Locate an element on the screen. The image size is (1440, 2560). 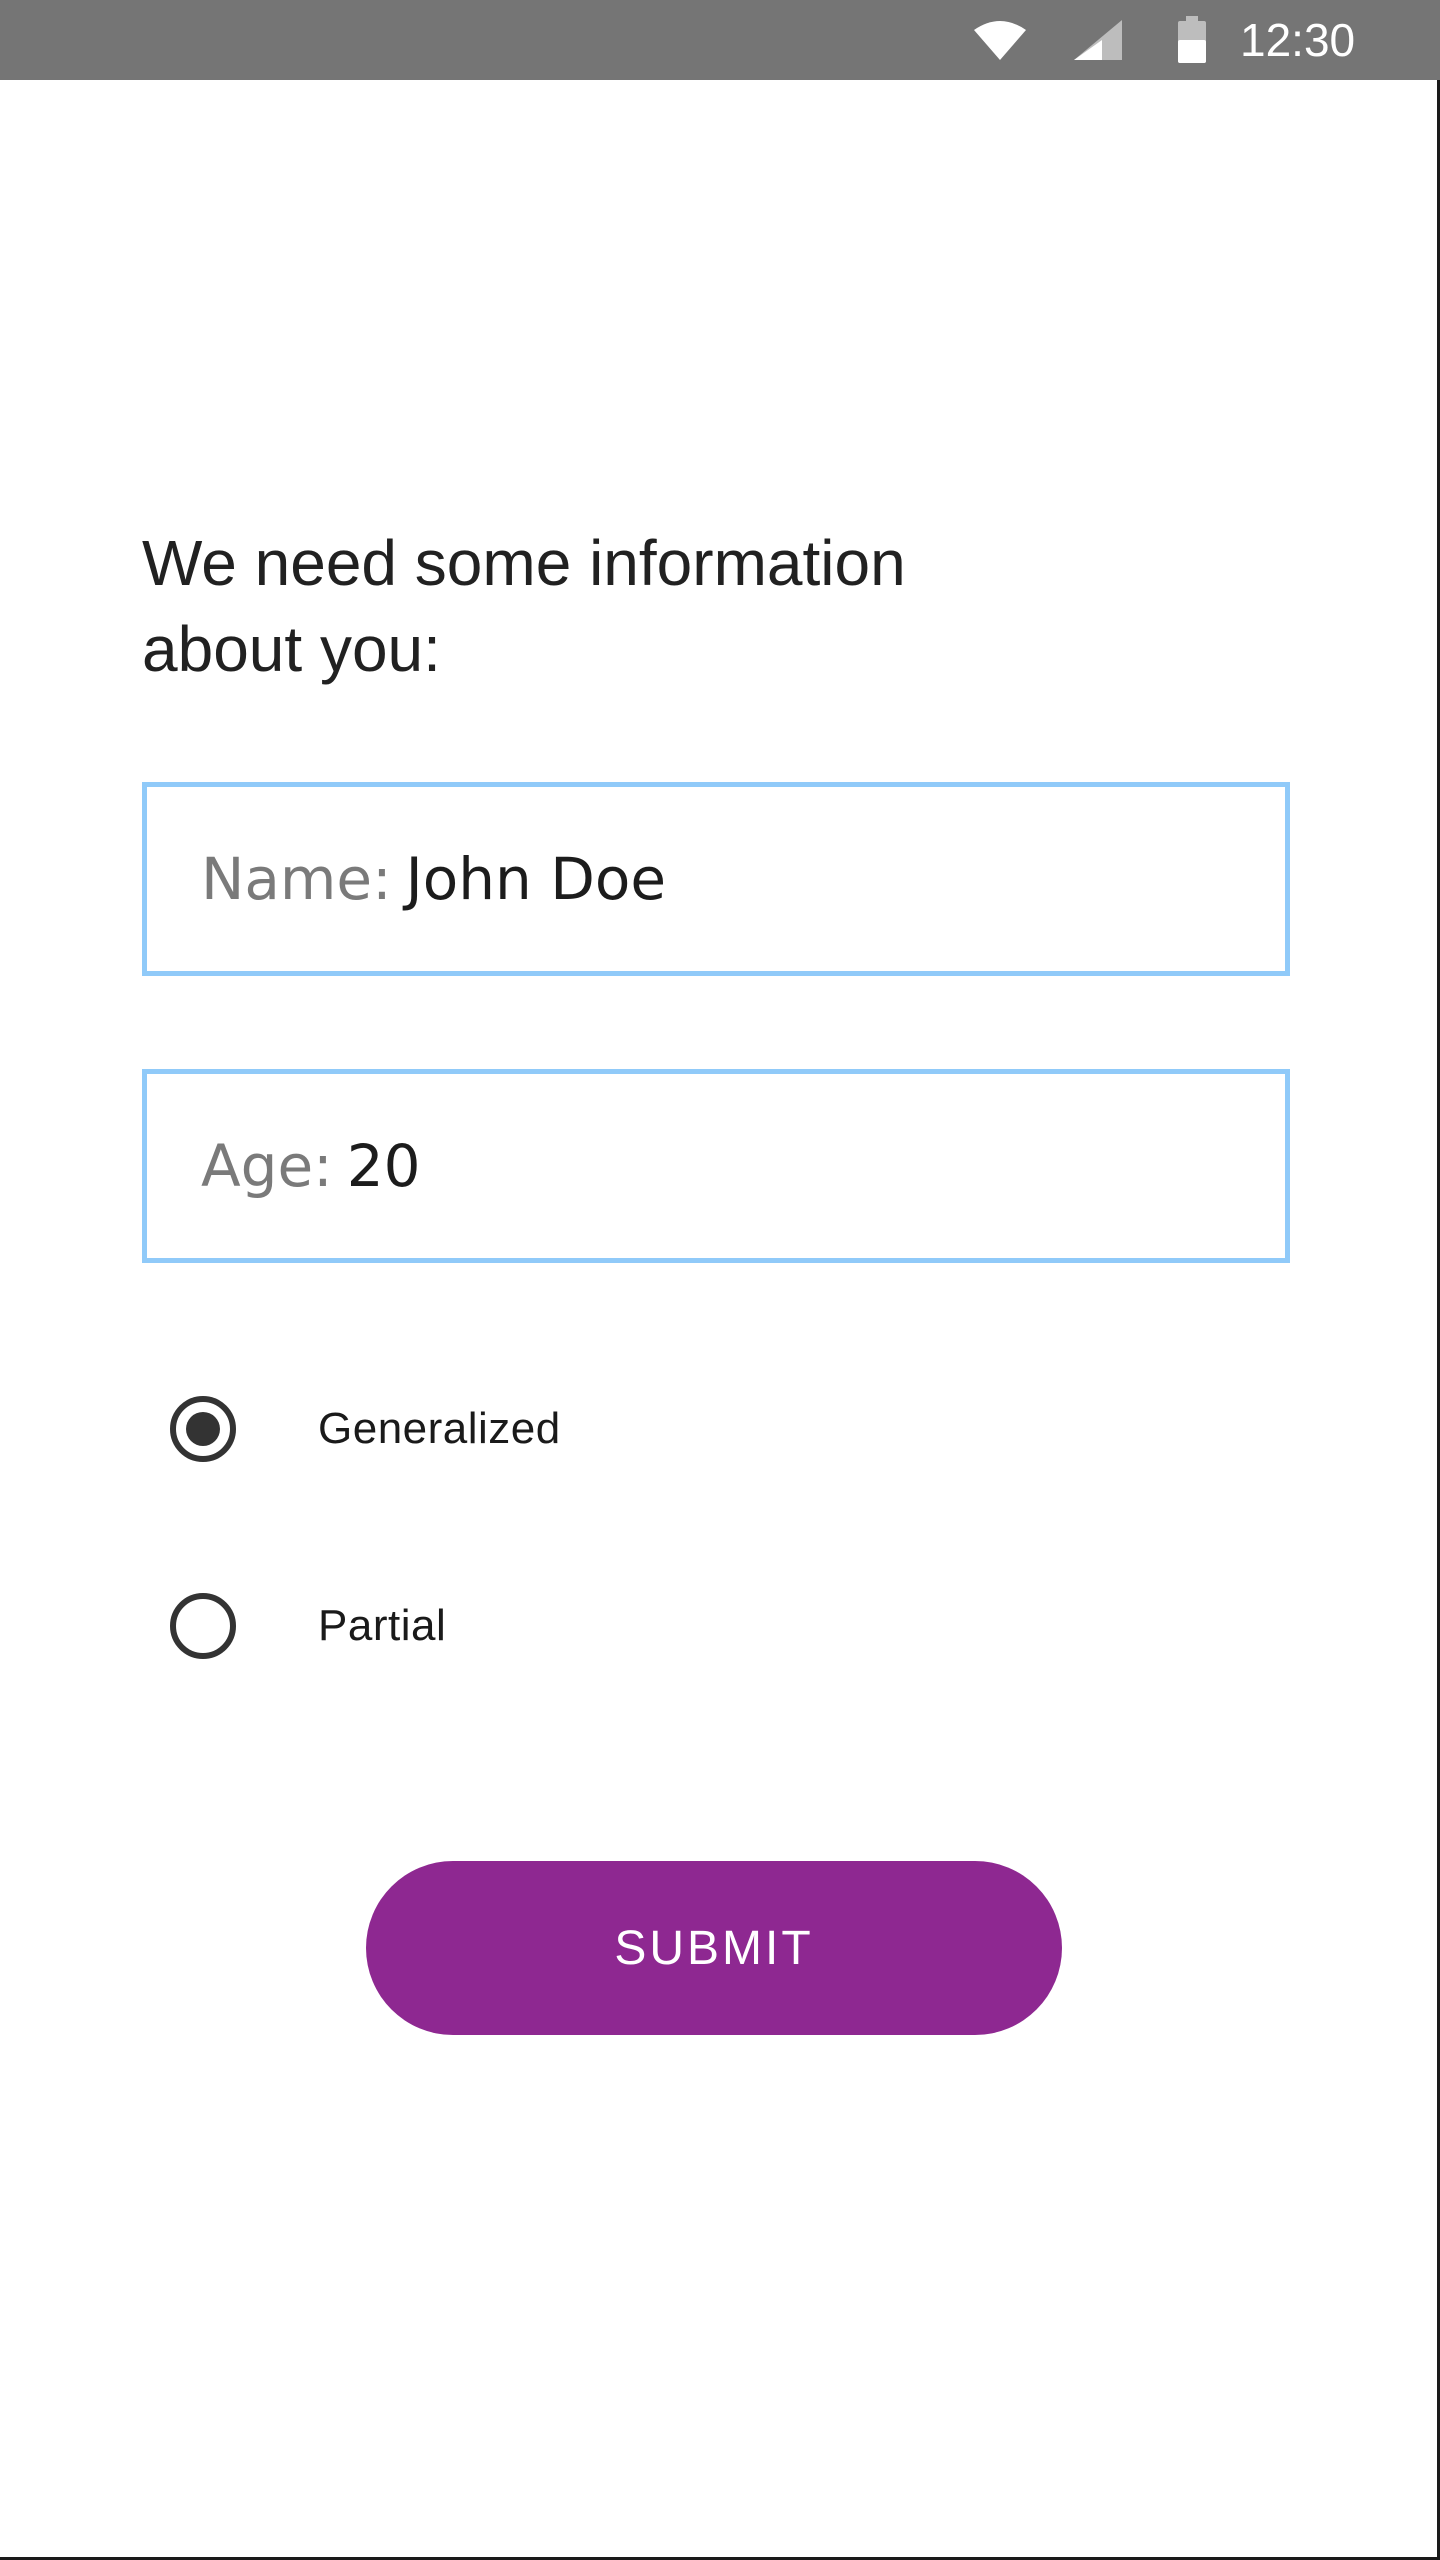
cellular-signal-icon is located at coordinates (1098, 40).